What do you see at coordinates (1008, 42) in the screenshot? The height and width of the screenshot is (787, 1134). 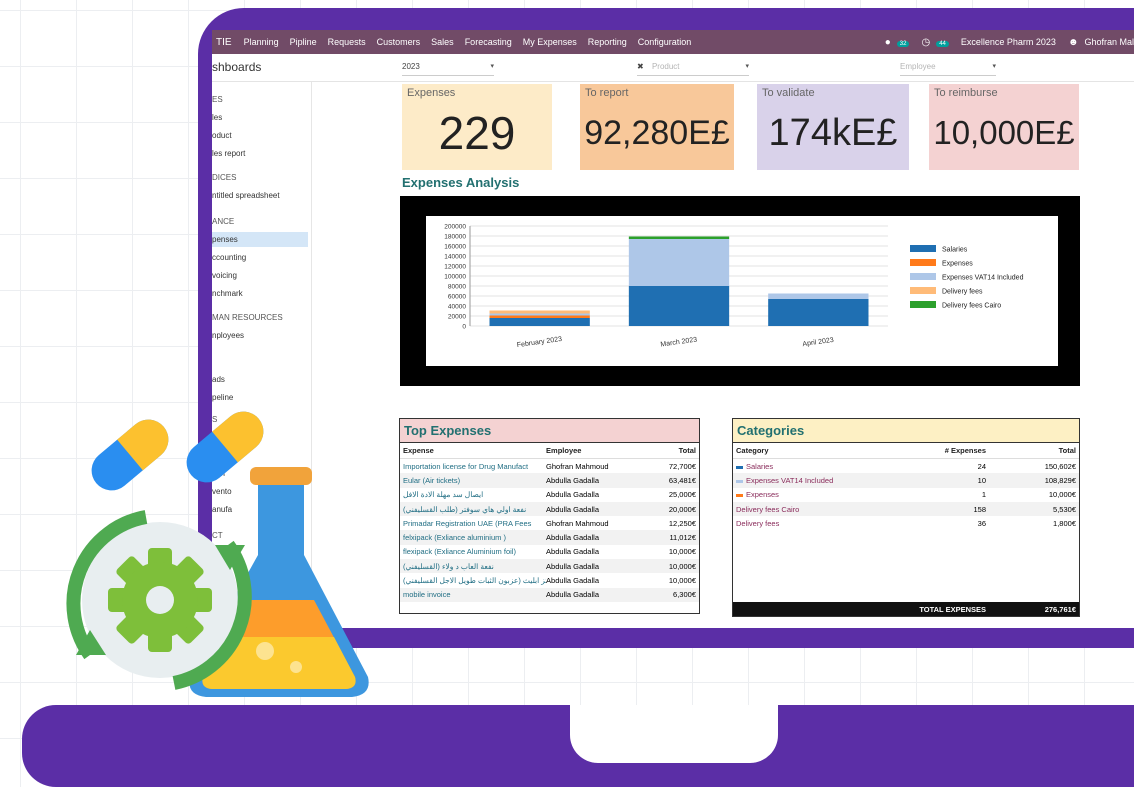 I see `company-switcher: Excellence Pharm 2023` at bounding box center [1008, 42].